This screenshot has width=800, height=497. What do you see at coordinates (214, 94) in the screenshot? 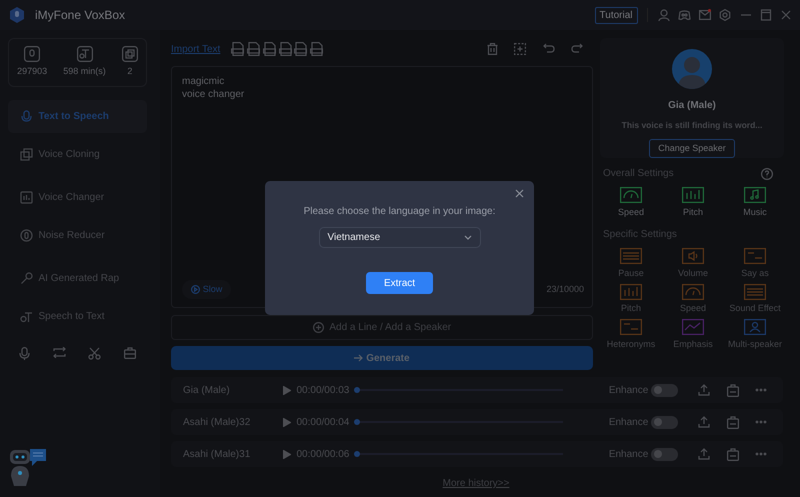
I see `text-line: voice changer` at bounding box center [214, 94].